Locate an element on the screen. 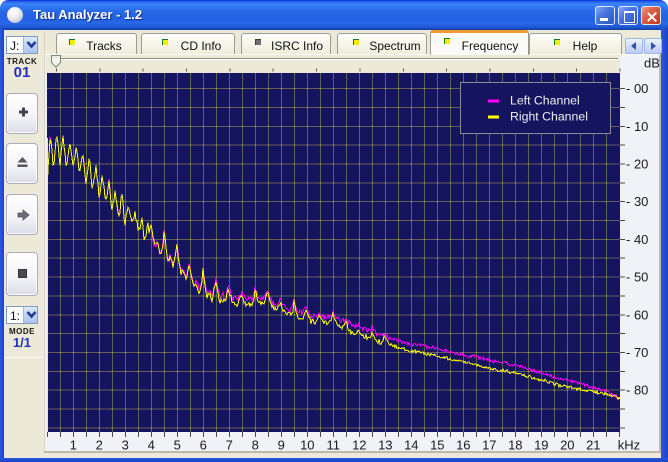  svg-text: - 00 is located at coordinates (637, 88).